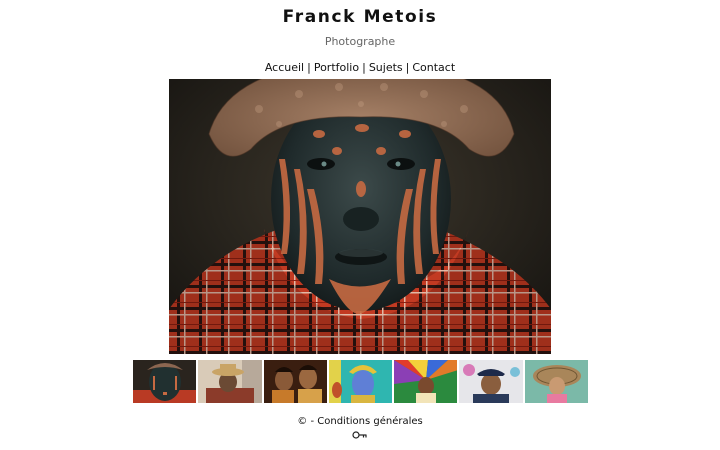  What do you see at coordinates (284, 67) in the screenshot?
I see `nav-item-accueil: Accueil` at bounding box center [284, 67].